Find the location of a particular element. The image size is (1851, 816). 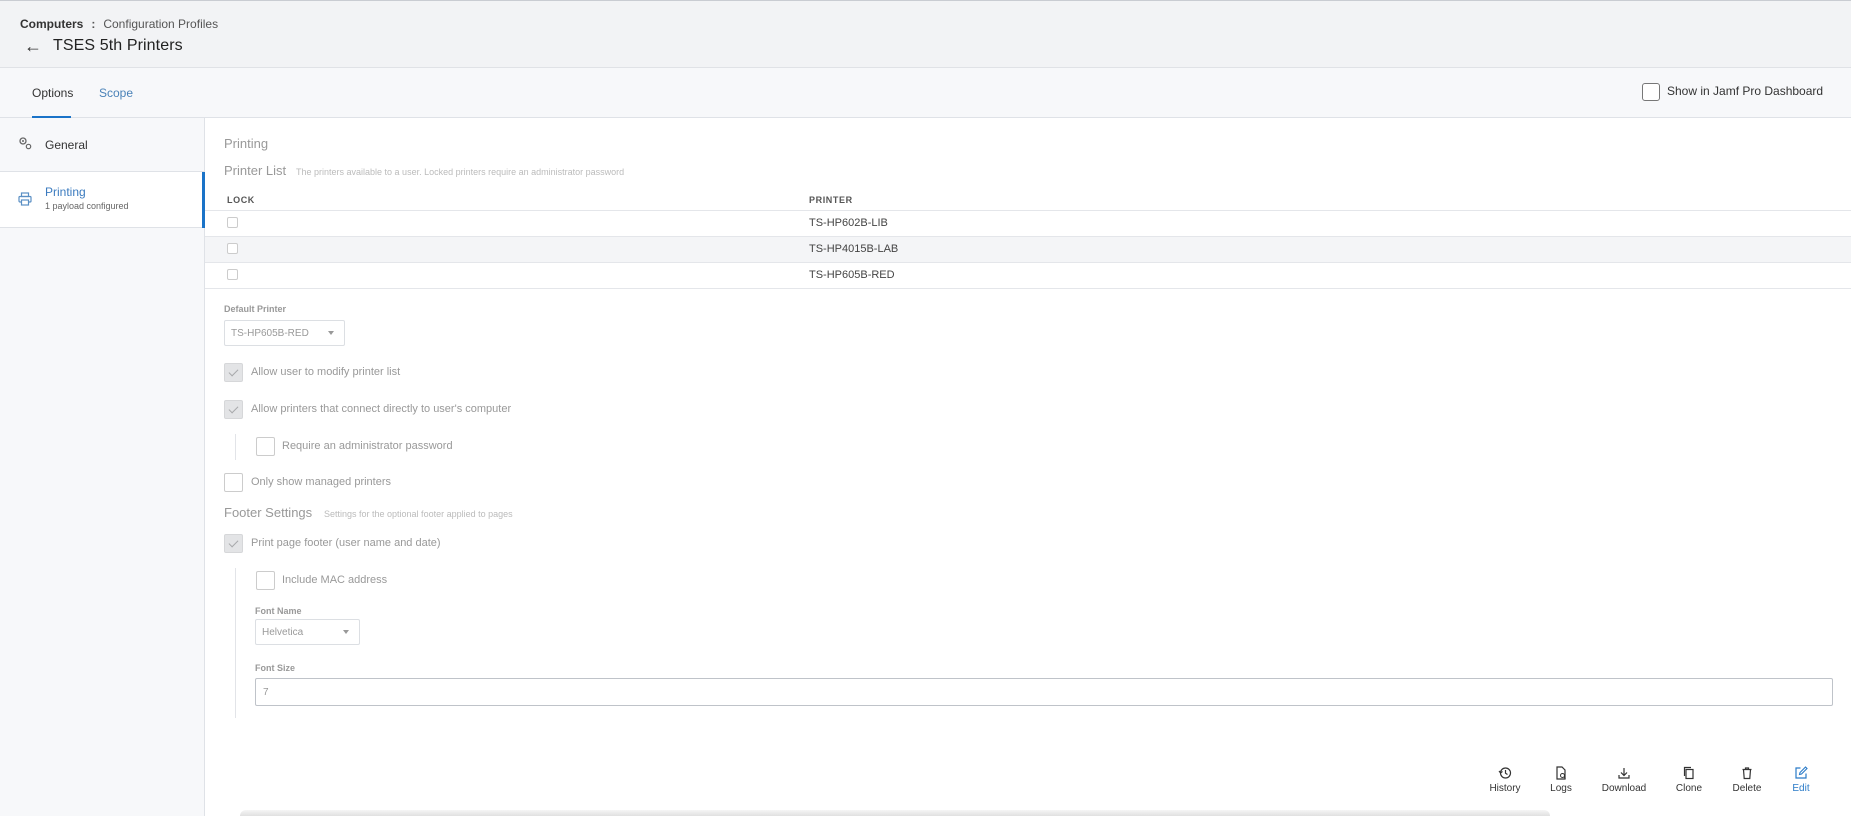

require-admin-password-label: Require an administrator password is located at coordinates (367, 446).